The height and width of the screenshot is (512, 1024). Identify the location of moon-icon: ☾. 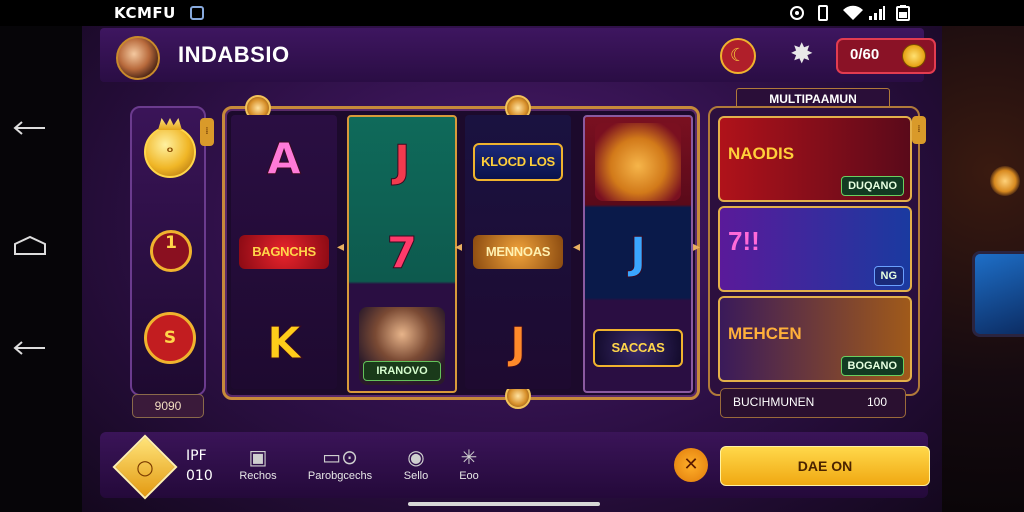
(738, 56).